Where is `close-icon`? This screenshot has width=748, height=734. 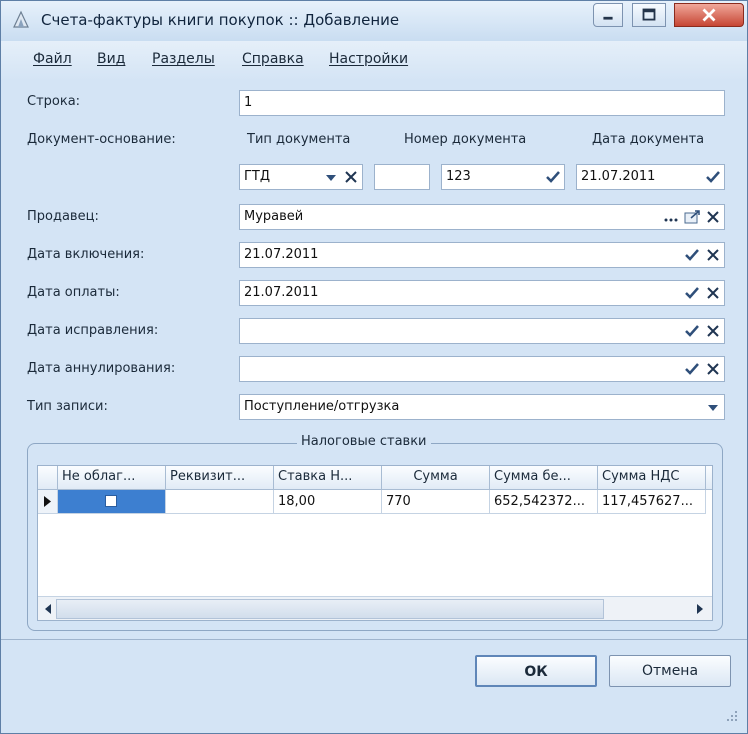 close-icon is located at coordinates (709, 15).